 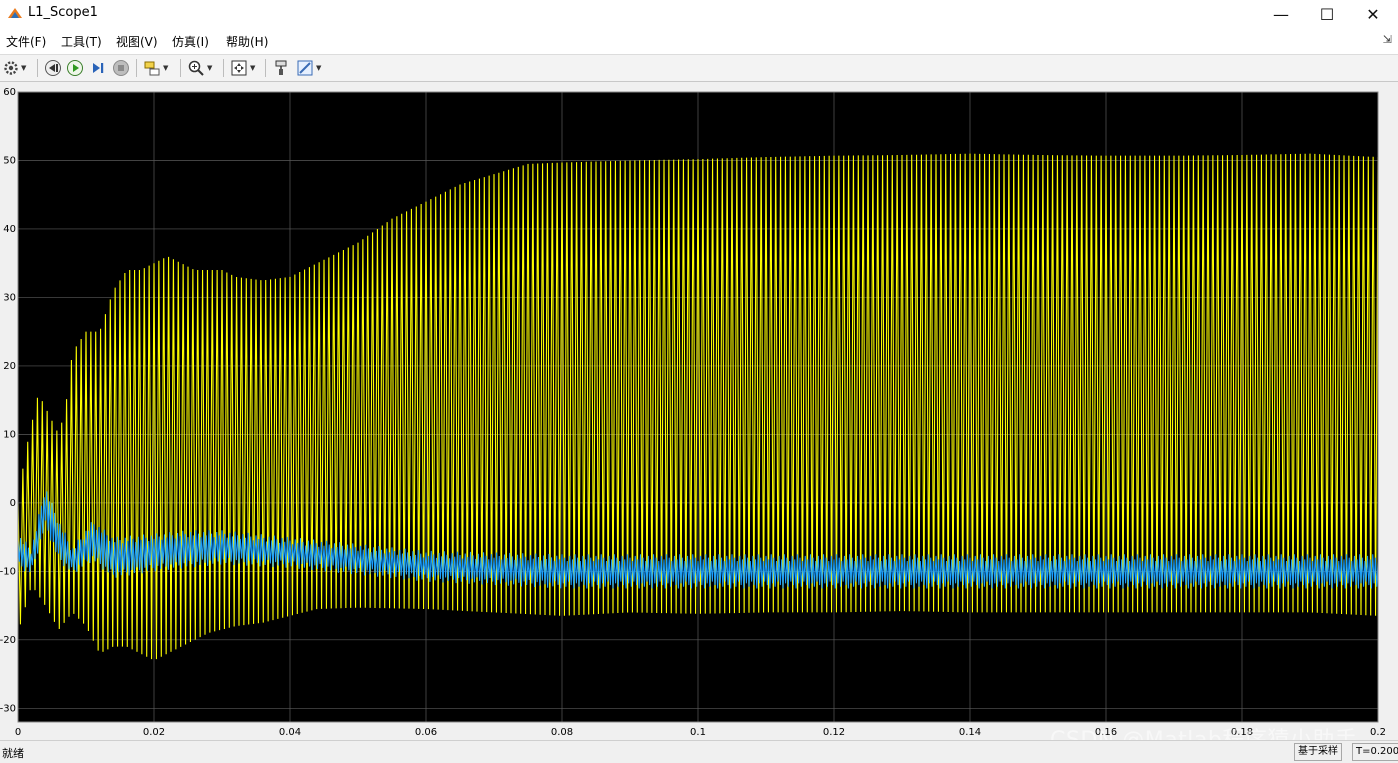 I want to click on menu-help: 帮助(H), so click(x=247, y=41).